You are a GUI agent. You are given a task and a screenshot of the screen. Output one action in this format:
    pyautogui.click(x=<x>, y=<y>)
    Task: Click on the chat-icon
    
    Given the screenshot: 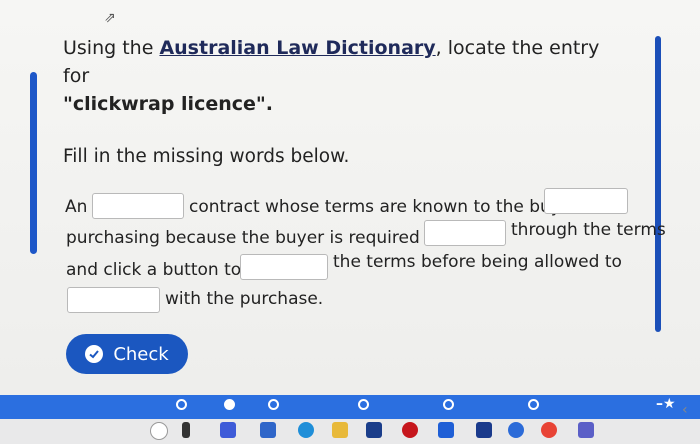 What is the action you would take?
    pyautogui.click(x=228, y=430)
    